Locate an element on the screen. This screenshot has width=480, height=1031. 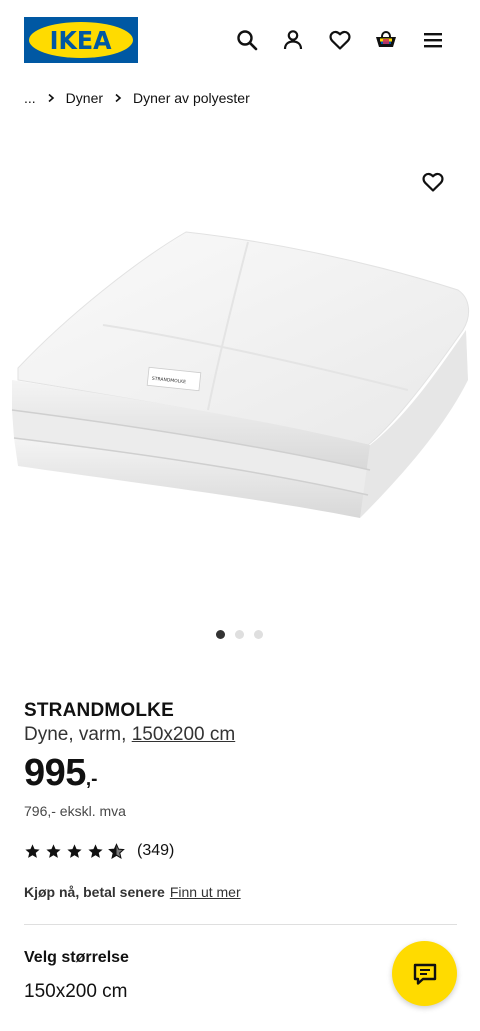
product-price: 995 ,- is located at coordinates (61, 773).